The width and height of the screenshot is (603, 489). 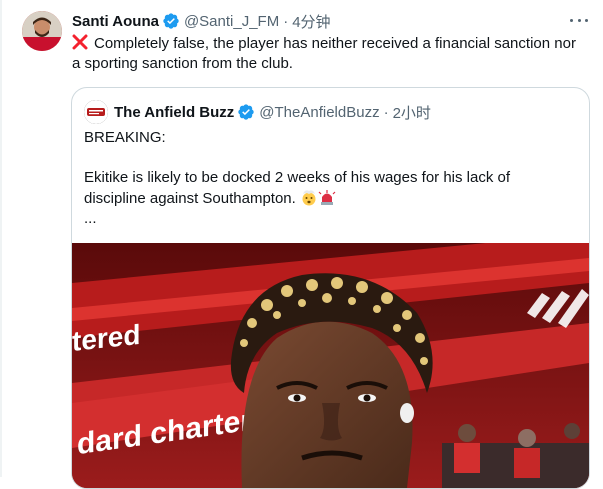 What do you see at coordinates (171, 21) in the screenshot?
I see `verified-badge-icon` at bounding box center [171, 21].